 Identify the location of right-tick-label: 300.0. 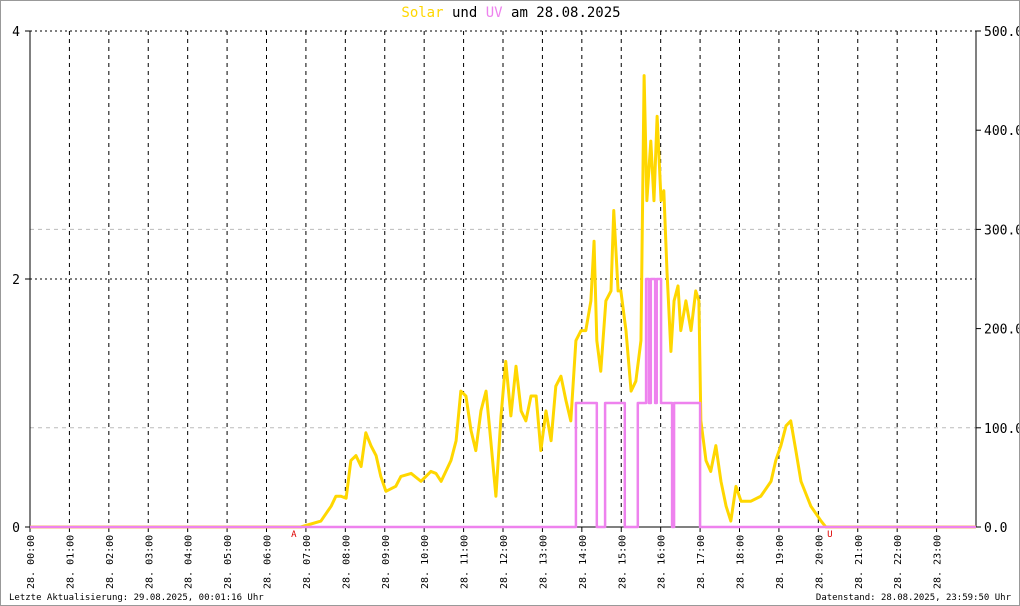
(1002, 230).